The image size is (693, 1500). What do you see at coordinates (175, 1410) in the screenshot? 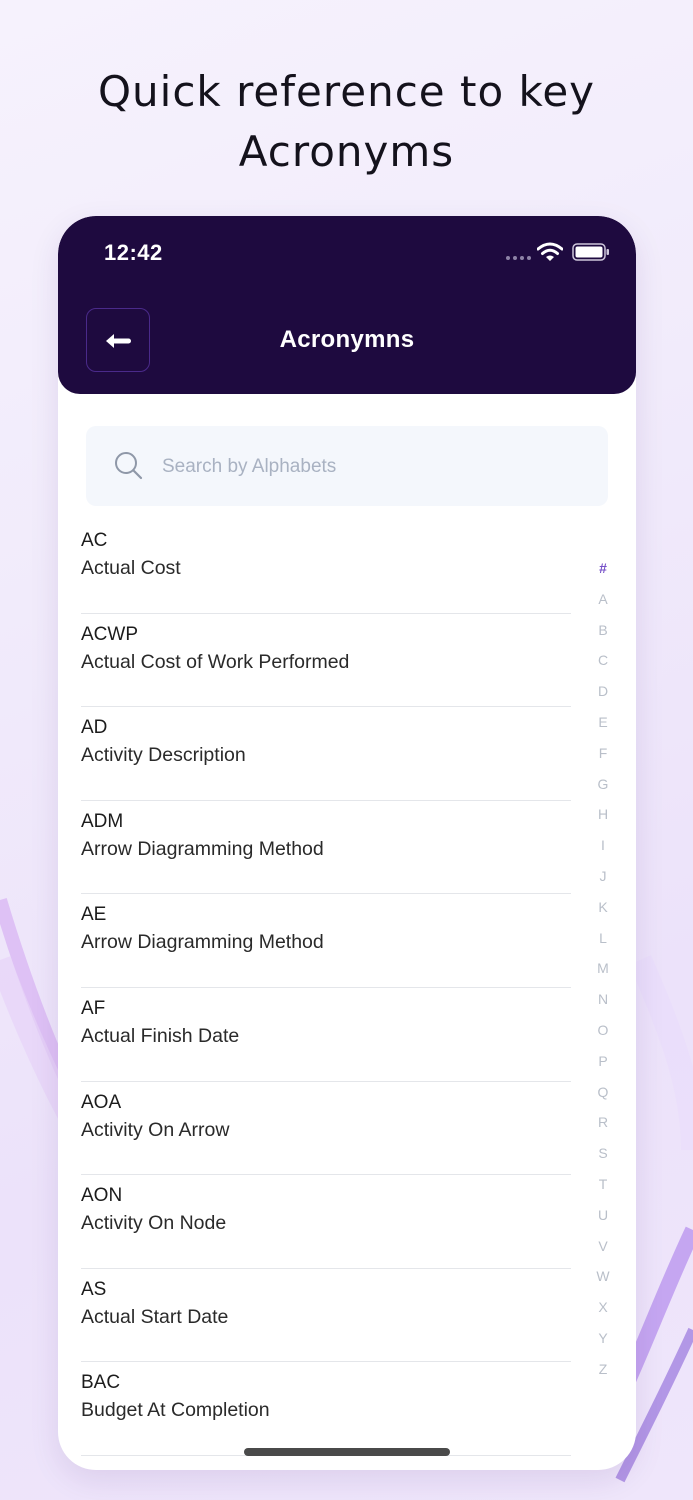
I see `acronym-meaning: Budget At Completion` at bounding box center [175, 1410].